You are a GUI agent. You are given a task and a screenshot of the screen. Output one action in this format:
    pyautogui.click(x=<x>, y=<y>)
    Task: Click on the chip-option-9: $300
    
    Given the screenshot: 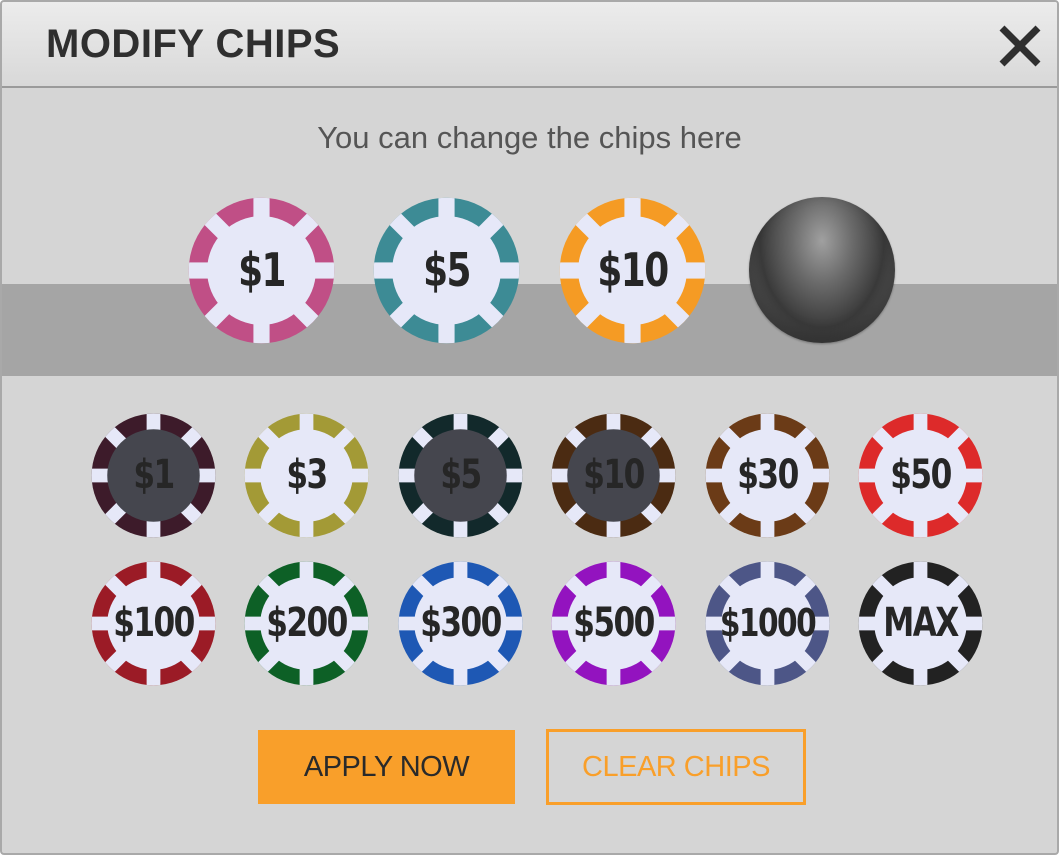 What is the action you would take?
    pyautogui.click(x=460, y=623)
    